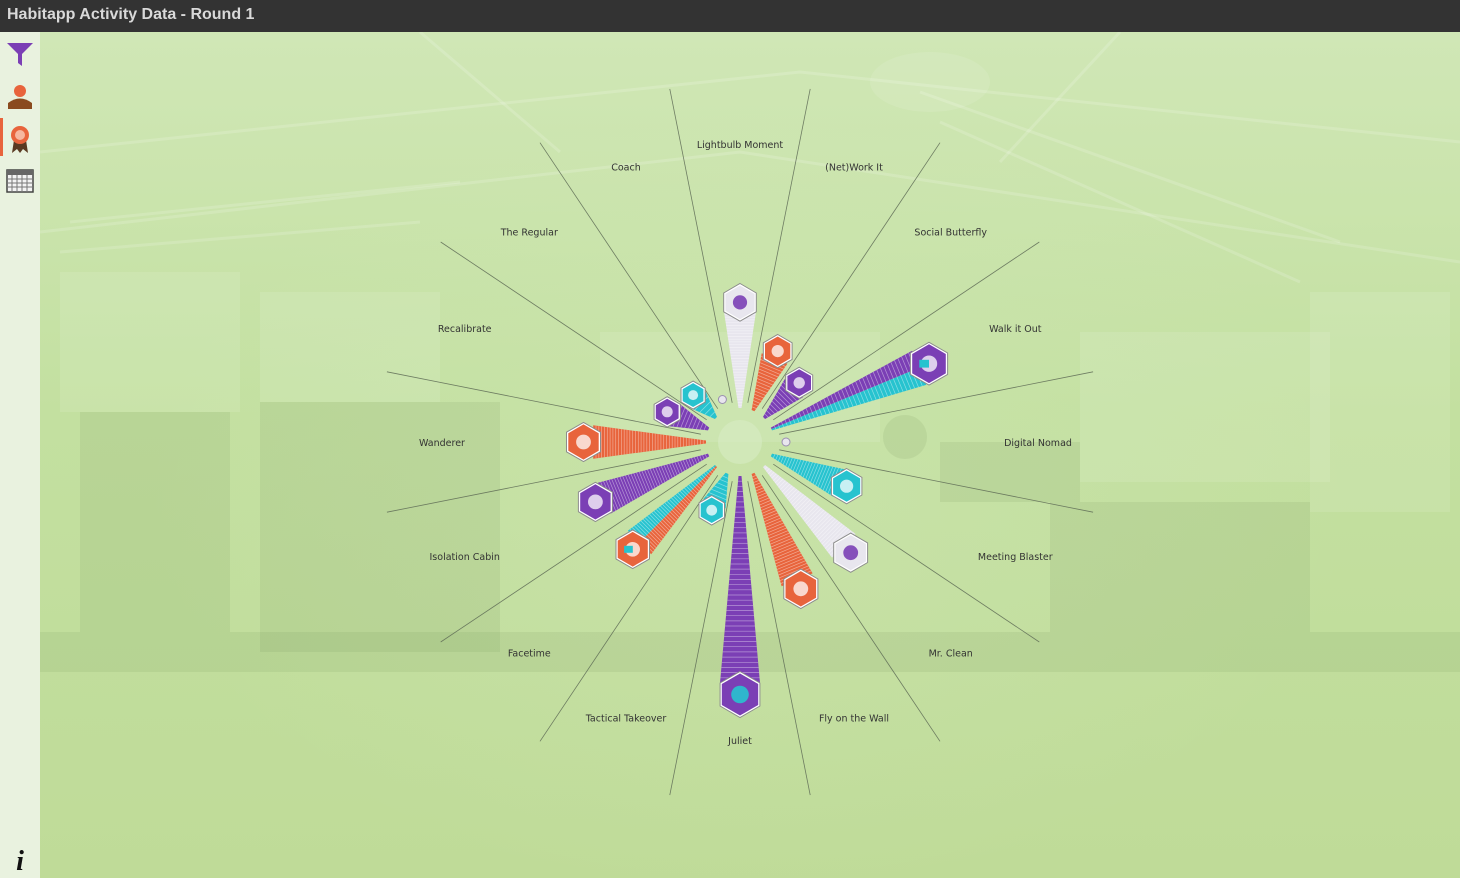 The height and width of the screenshot is (878, 1460). Describe the element at coordinates (636, 442) in the screenshot. I see `badge-spoke-wanderer` at that location.